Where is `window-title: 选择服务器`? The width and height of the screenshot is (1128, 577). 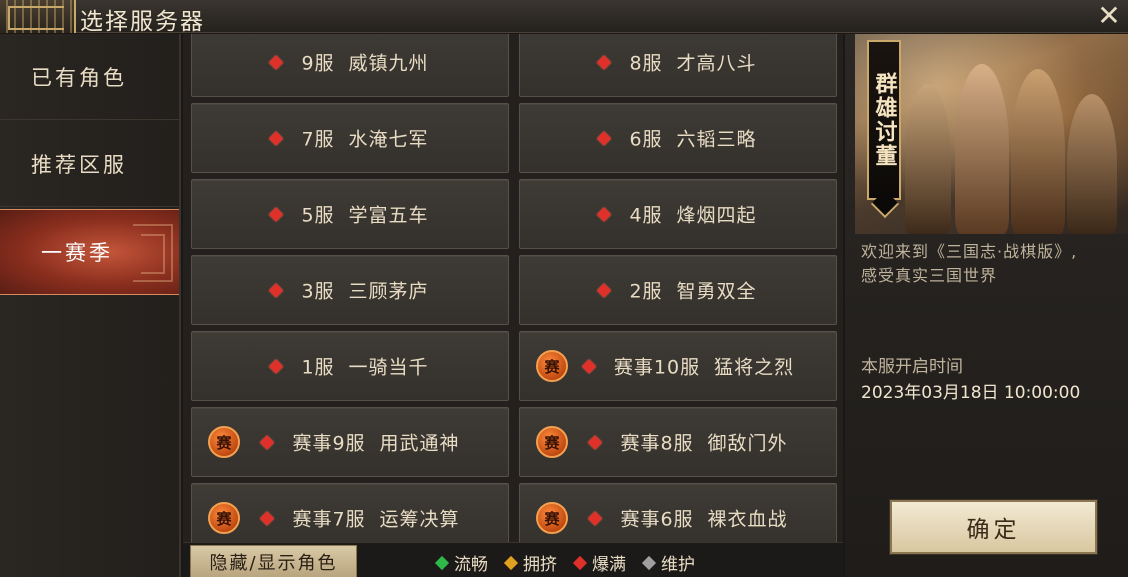
window-title: 选择服务器 is located at coordinates (142, 22).